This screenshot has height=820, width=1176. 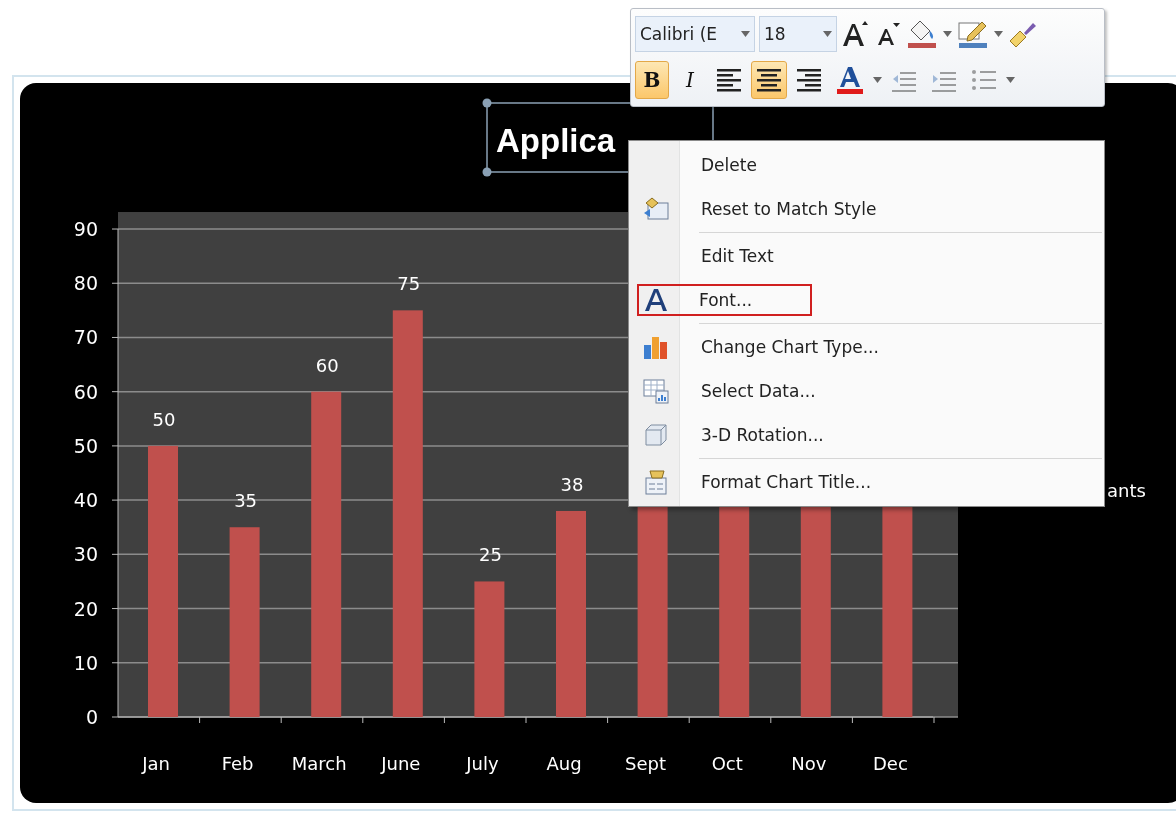 I want to click on data-label: 75, so click(x=409, y=284).